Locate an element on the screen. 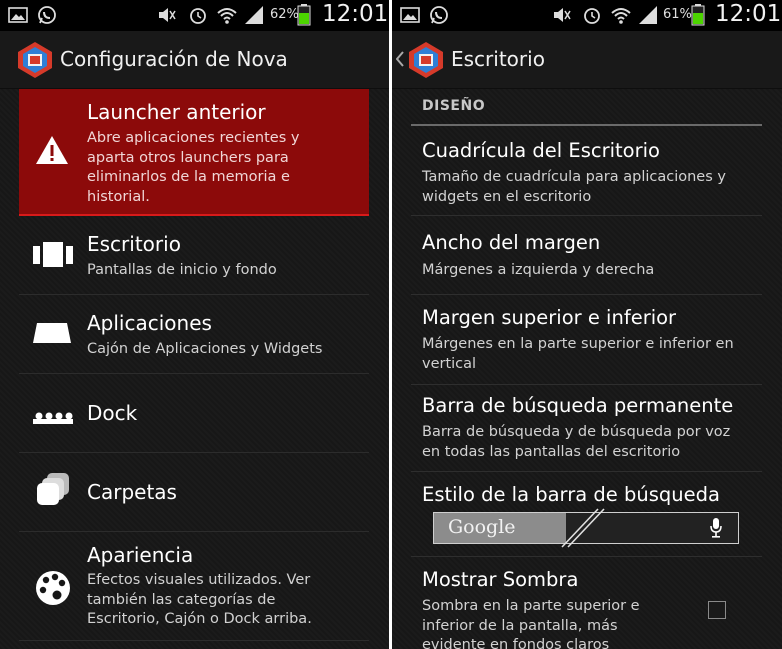 The width and height of the screenshot is (782, 649). item-title: Estilo de la barra de búsqueda is located at coordinates (571, 494).